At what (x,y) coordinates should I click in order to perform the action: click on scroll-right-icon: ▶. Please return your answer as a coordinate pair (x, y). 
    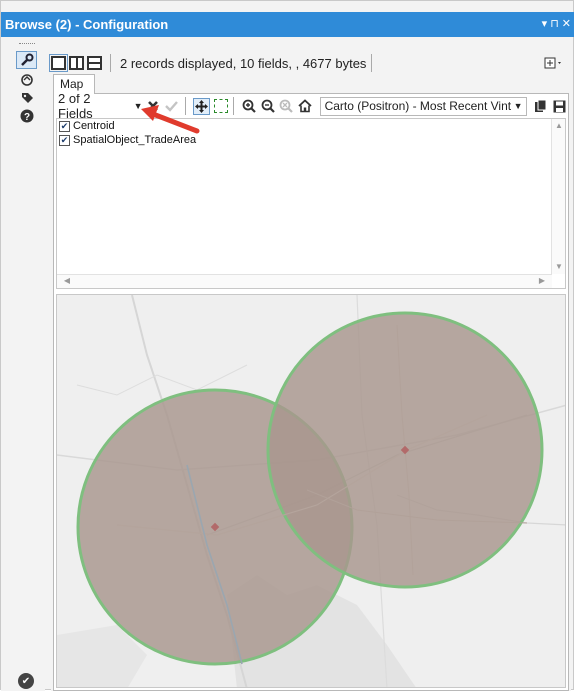
    Looking at the image, I should click on (542, 282).